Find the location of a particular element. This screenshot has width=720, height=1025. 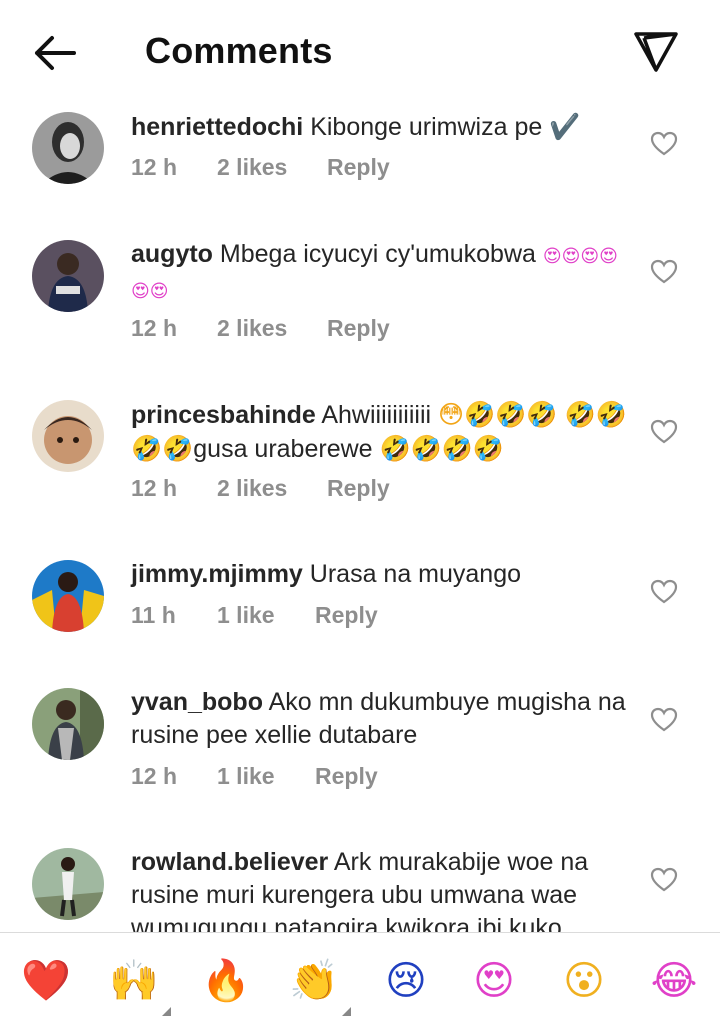

comment-text: jimmy.mjimmy Urasa na muyango is located at coordinates (381, 574).